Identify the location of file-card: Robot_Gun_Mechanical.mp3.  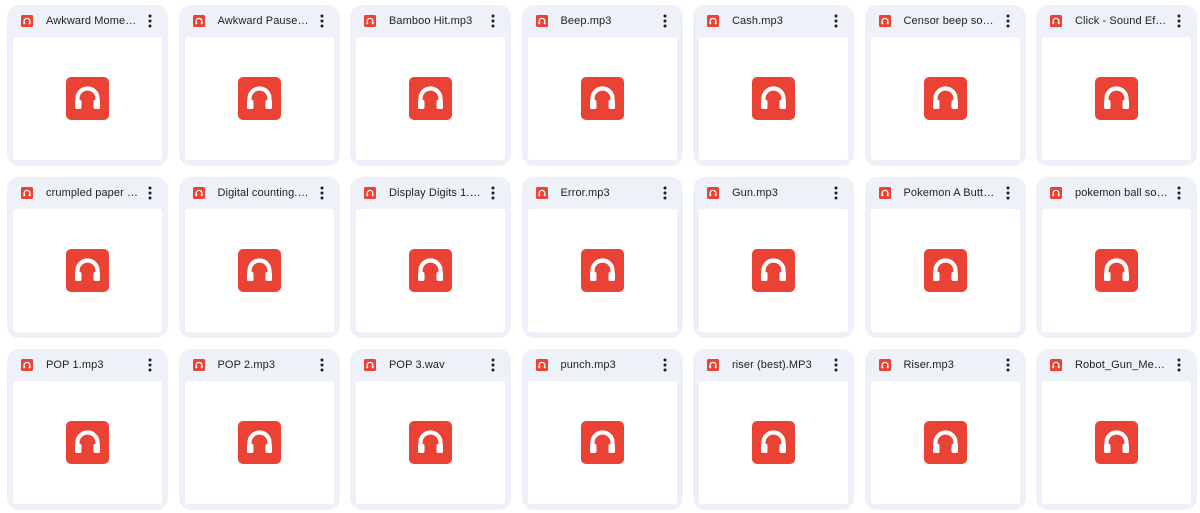
(1116, 429).